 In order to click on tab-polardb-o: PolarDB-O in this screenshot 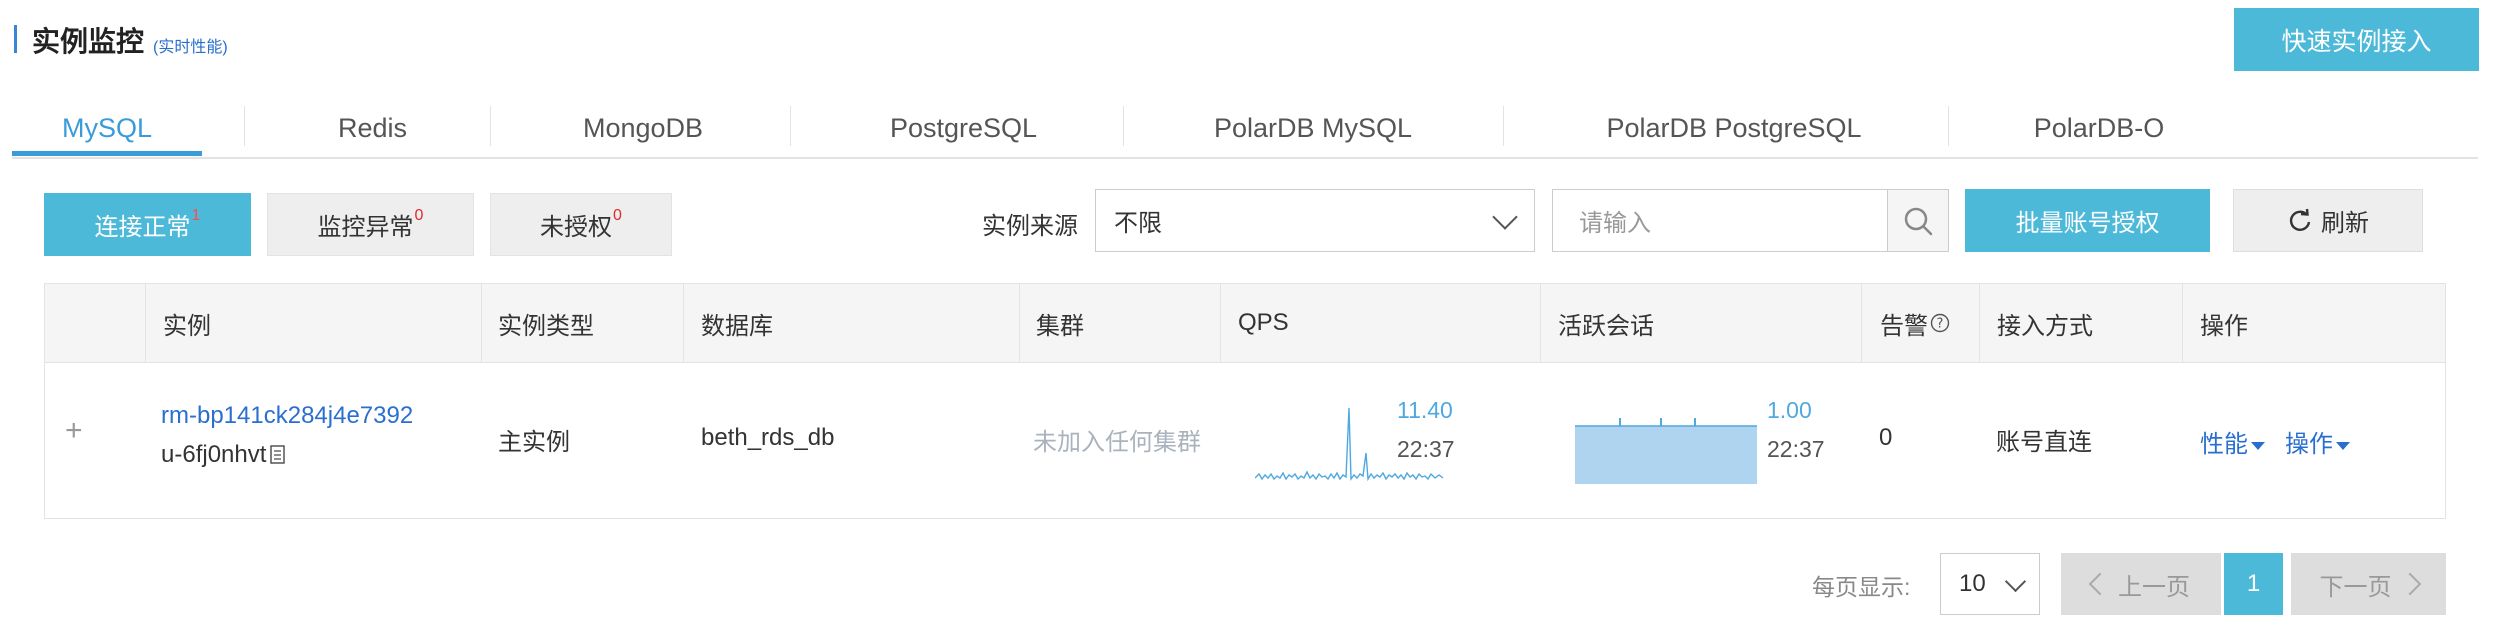, I will do `click(2099, 128)`.